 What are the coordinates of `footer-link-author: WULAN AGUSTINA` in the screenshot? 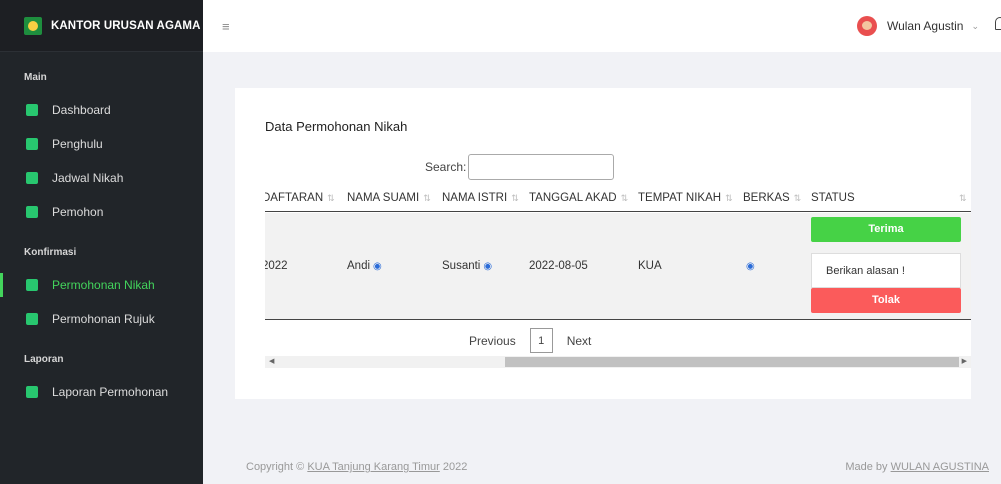 It's located at (940, 467).